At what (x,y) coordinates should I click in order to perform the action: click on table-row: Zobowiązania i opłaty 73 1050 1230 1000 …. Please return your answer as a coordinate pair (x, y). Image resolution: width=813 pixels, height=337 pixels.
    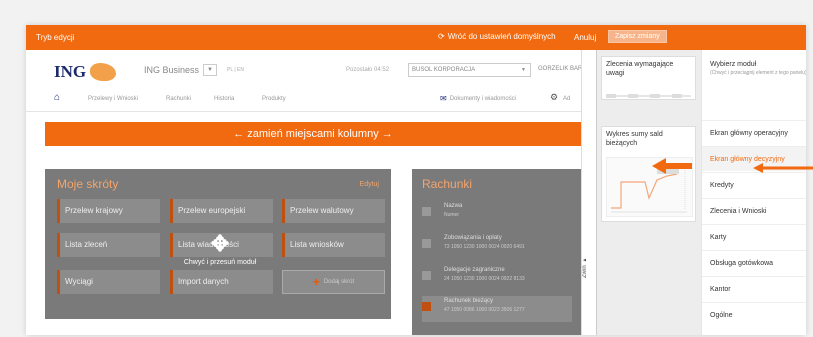
    Looking at the image, I should click on (497, 246).